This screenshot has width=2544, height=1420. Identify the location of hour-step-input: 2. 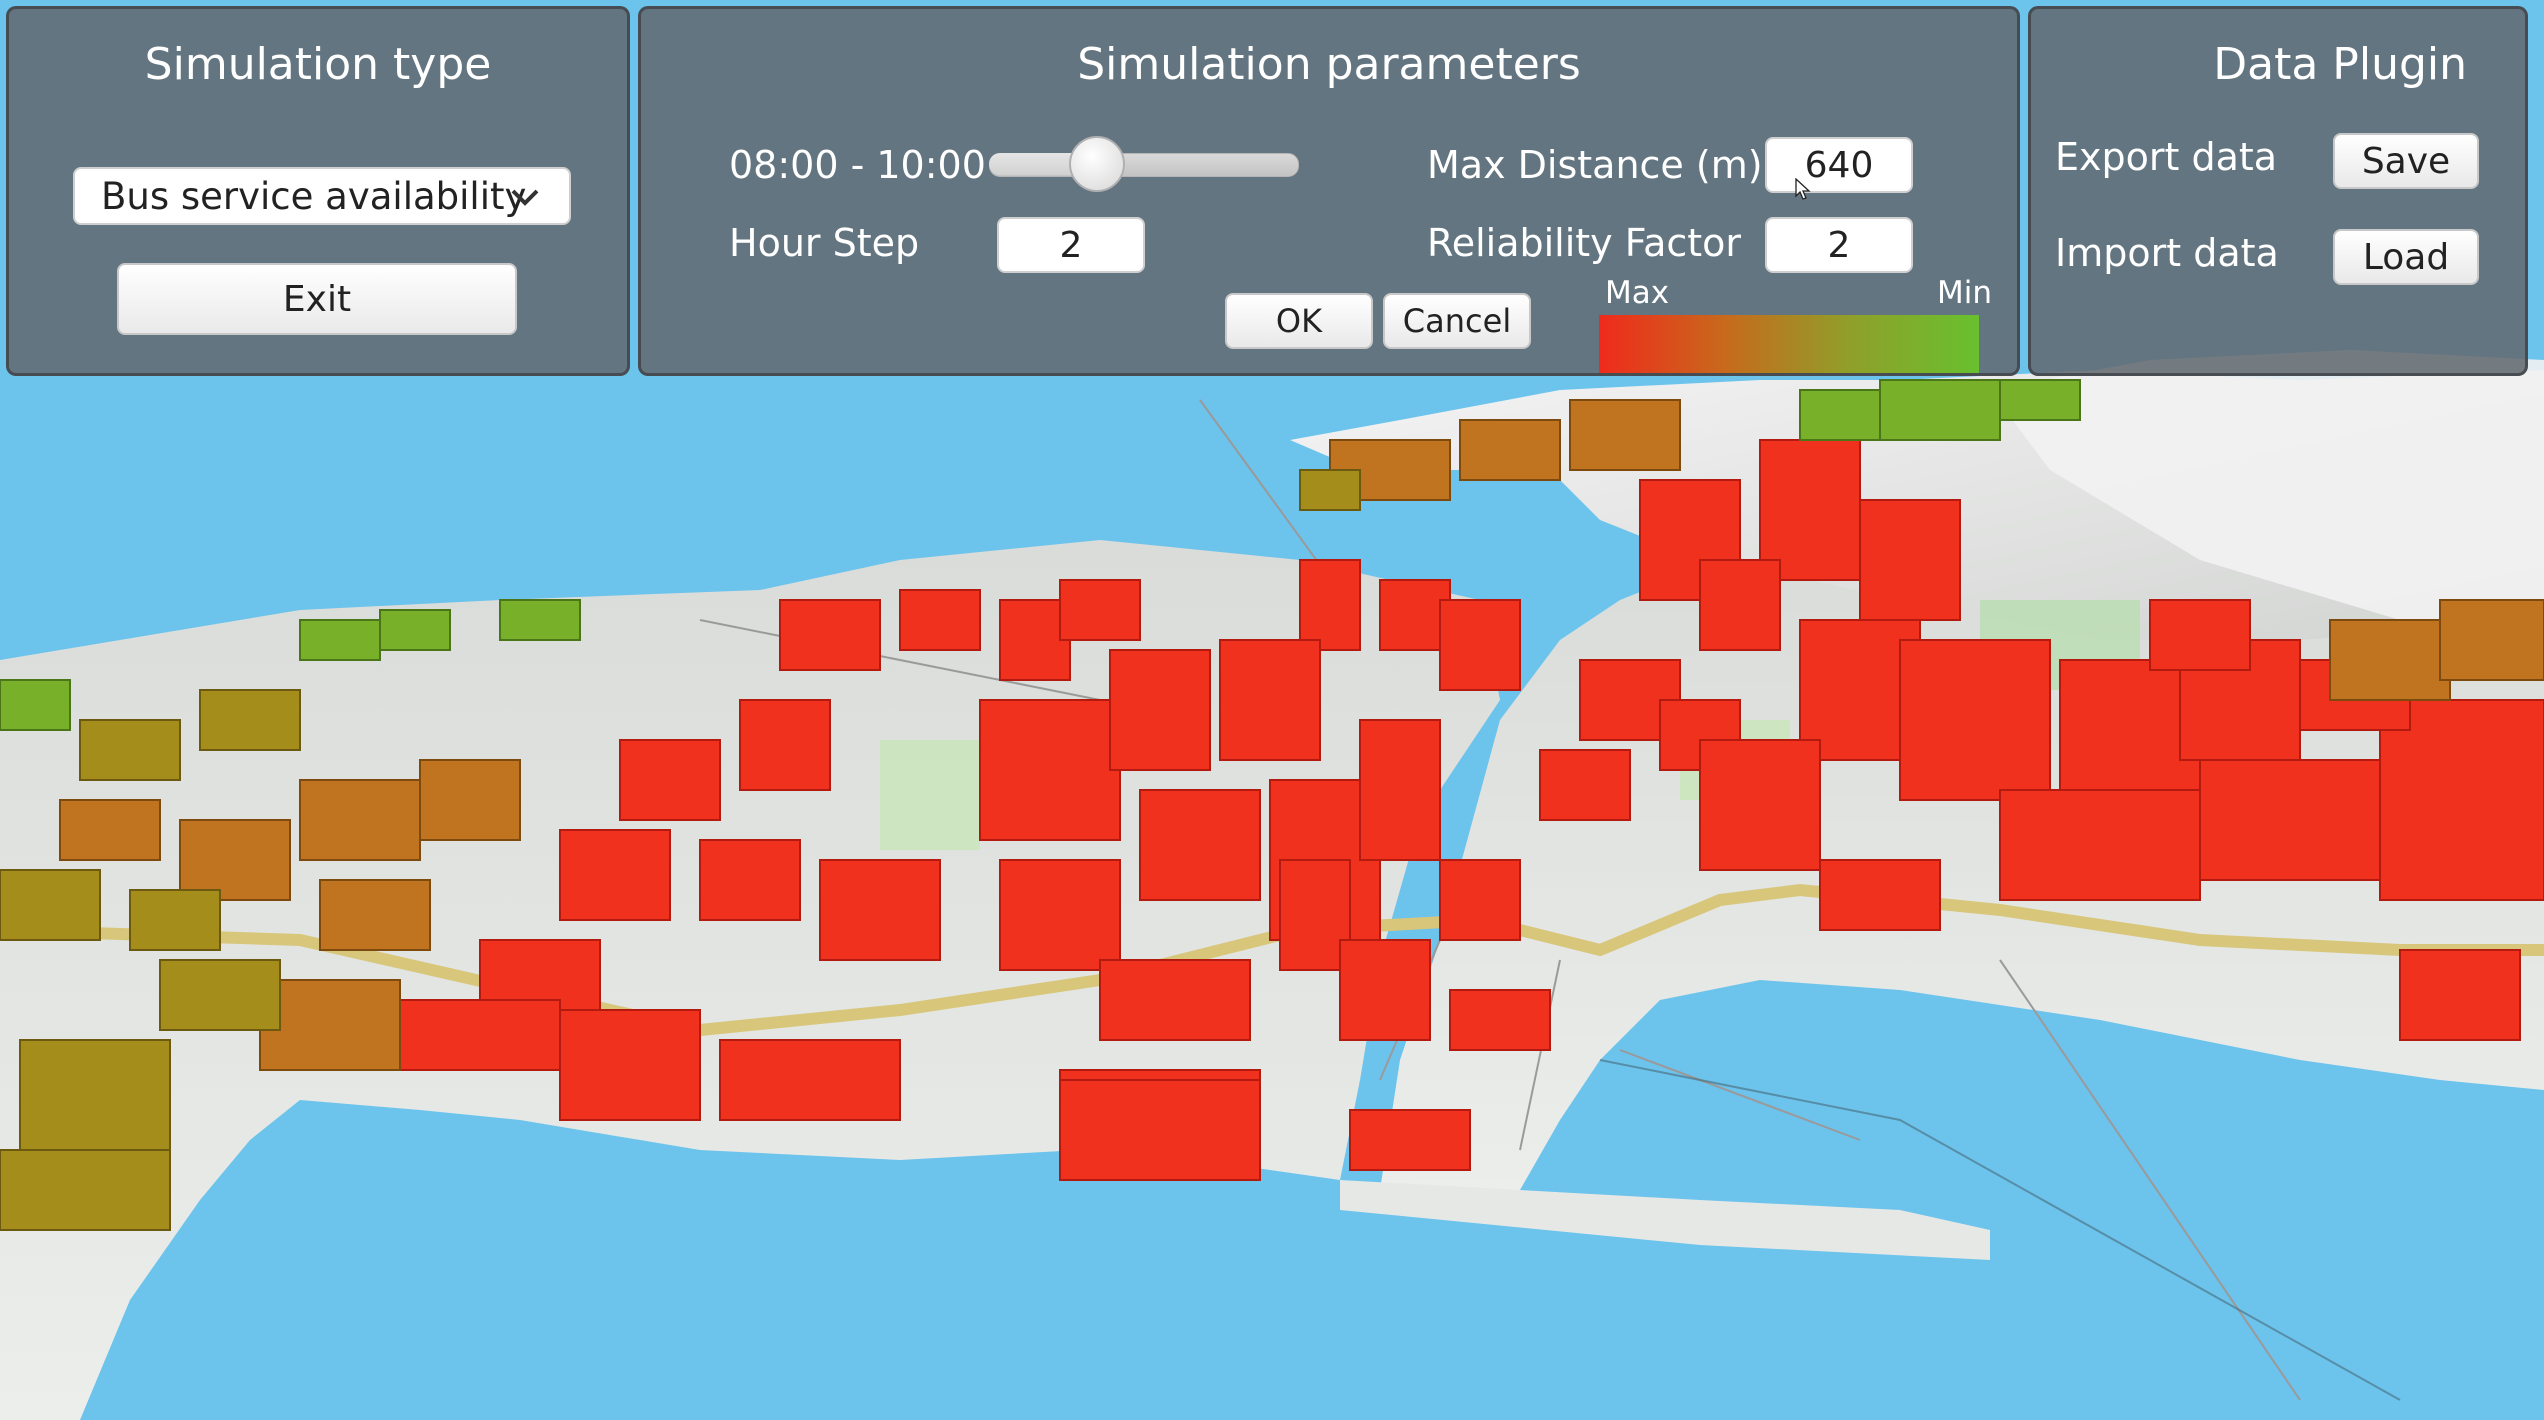
(1071, 245).